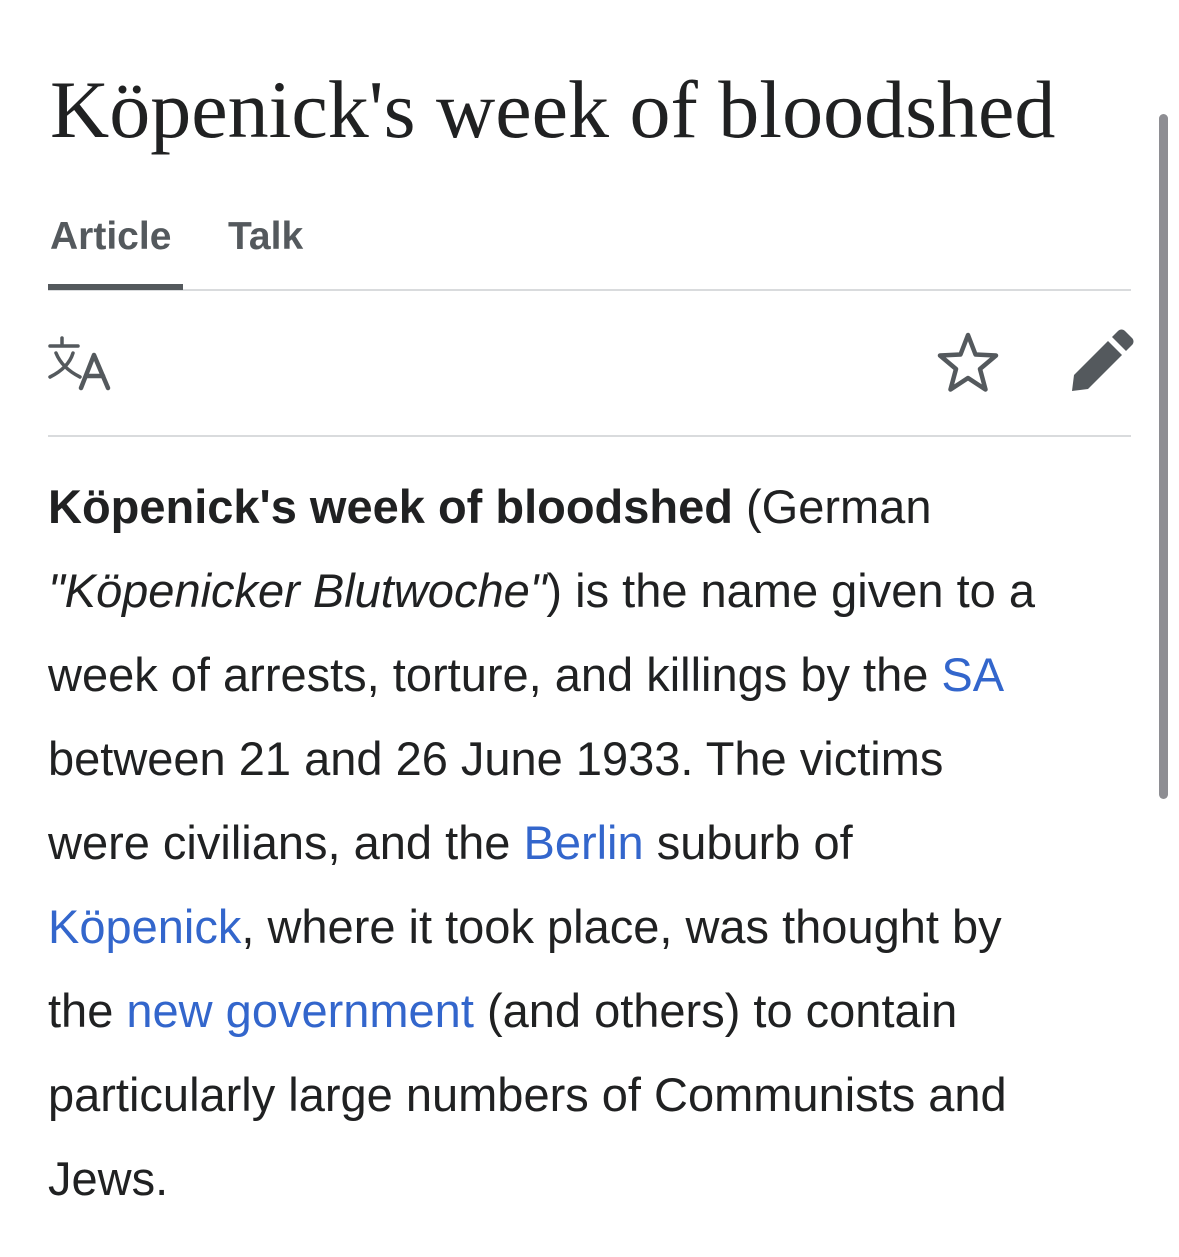 This screenshot has height=1257, width=1179. I want to click on translate-icon, so click(79, 363).